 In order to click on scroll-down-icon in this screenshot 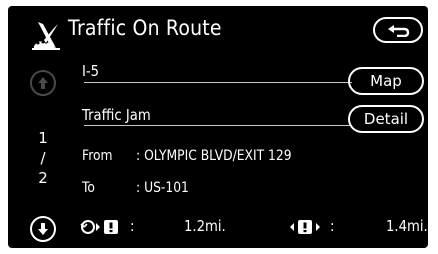, I will do `click(43, 229)`.